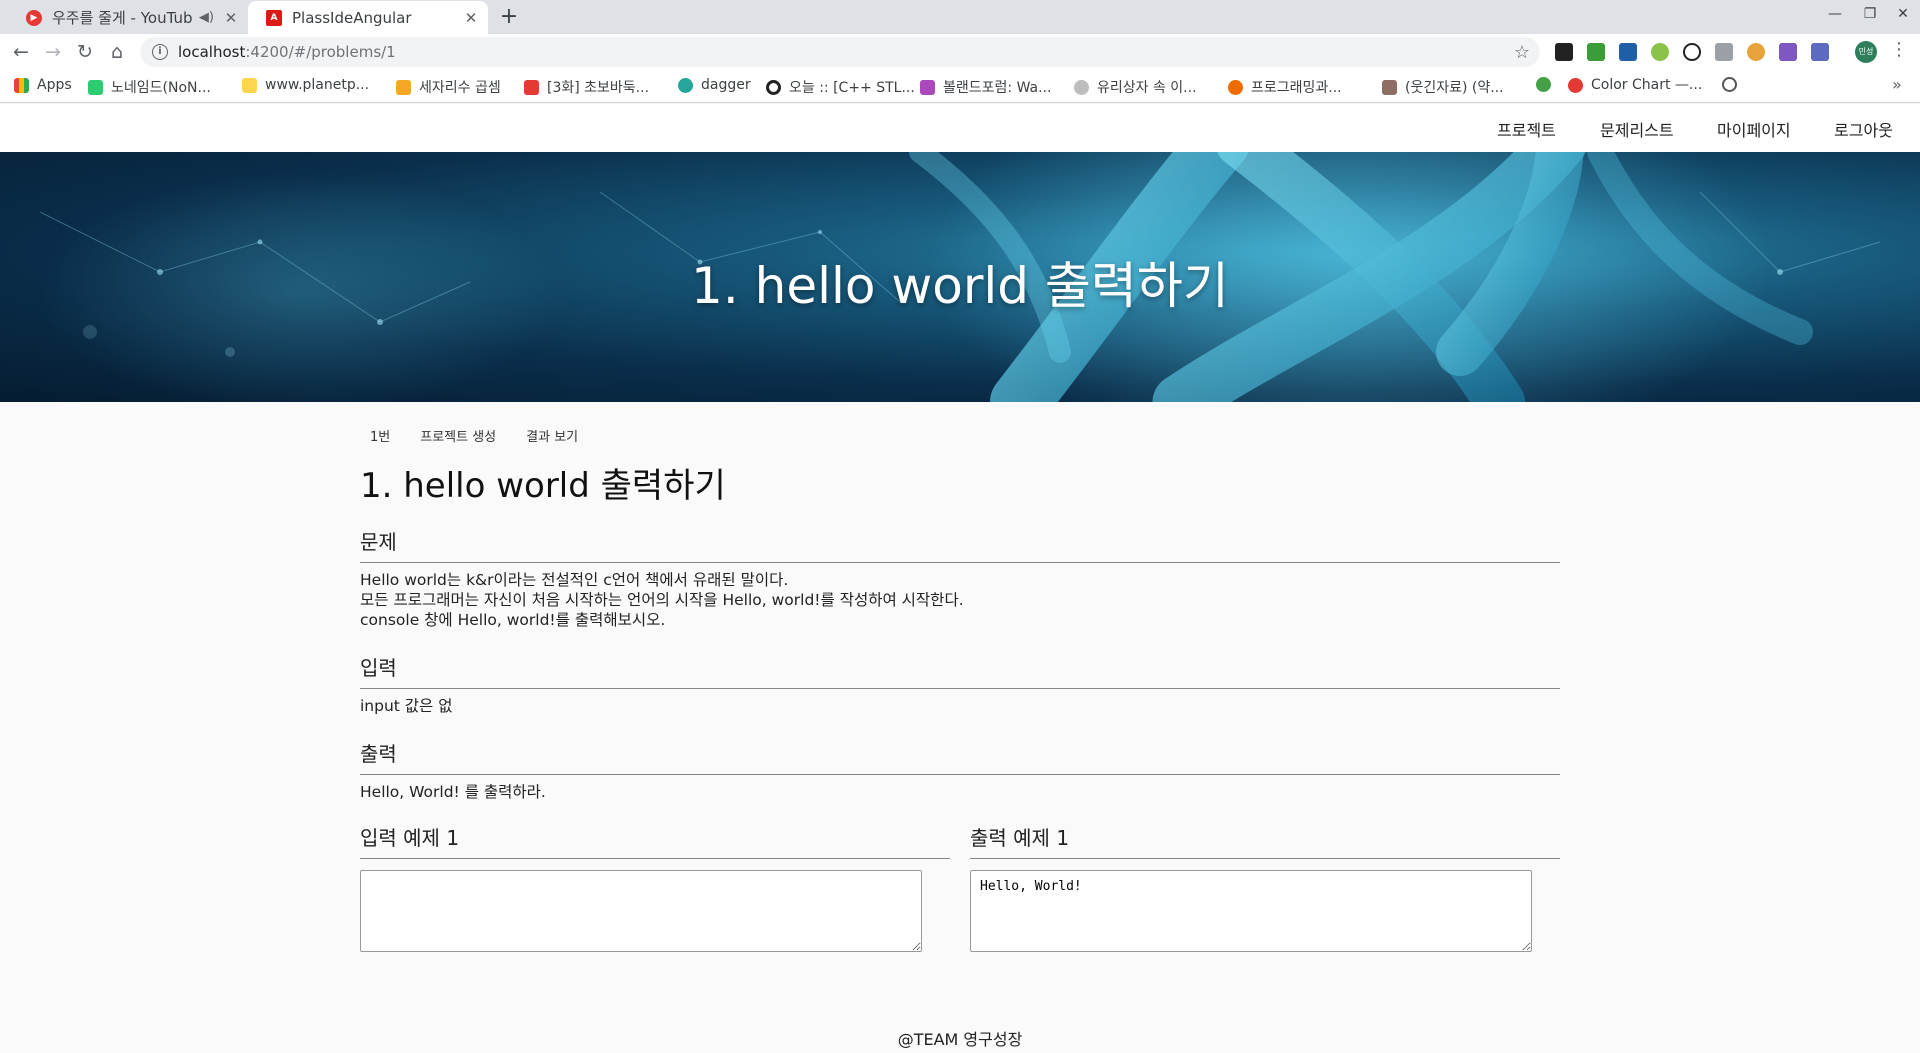 This screenshot has width=1920, height=1053. Describe the element at coordinates (1897, 84) in the screenshot. I see `bookmarks-overflow-icon: »` at that location.